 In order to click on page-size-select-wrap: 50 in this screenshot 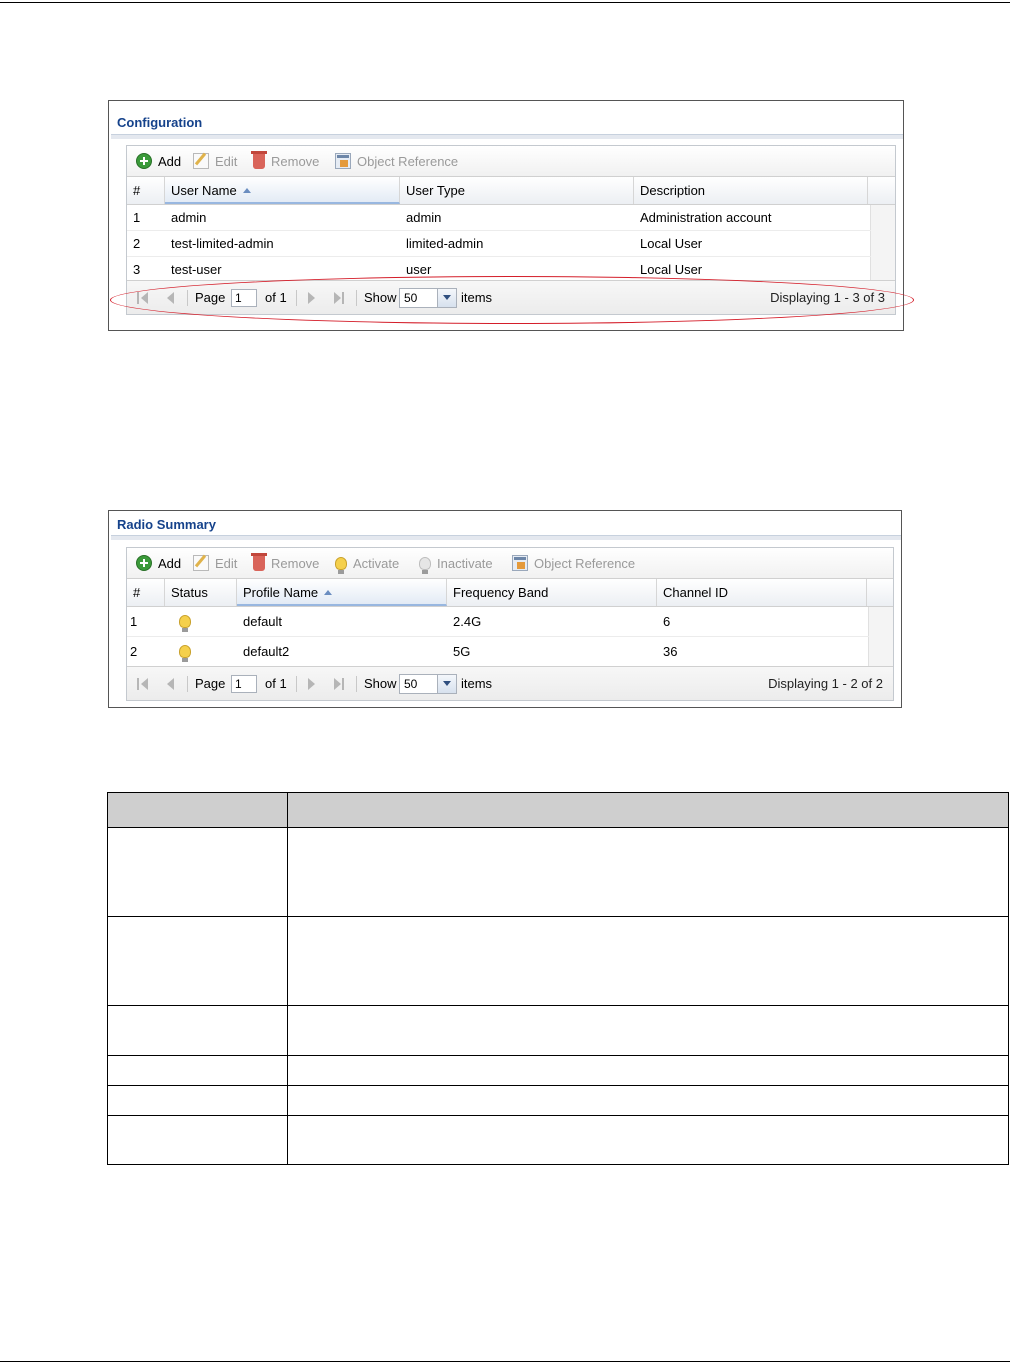, I will do `click(428, 297)`.